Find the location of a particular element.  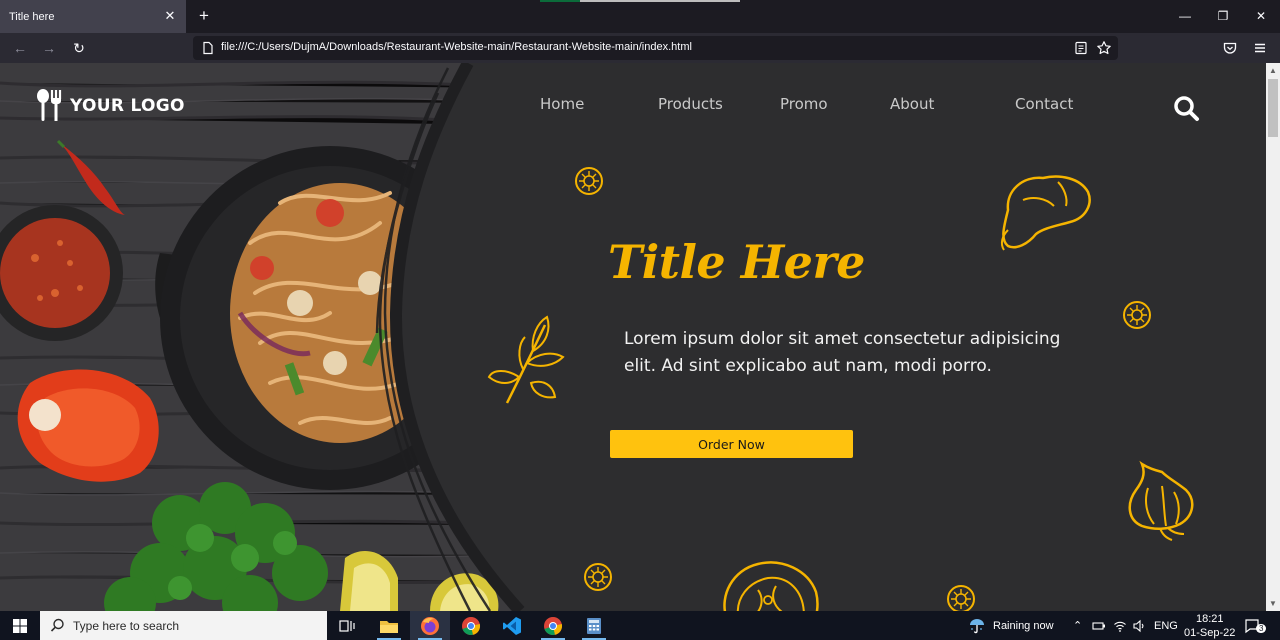

nav-promo: Promo is located at coordinates (804, 104).